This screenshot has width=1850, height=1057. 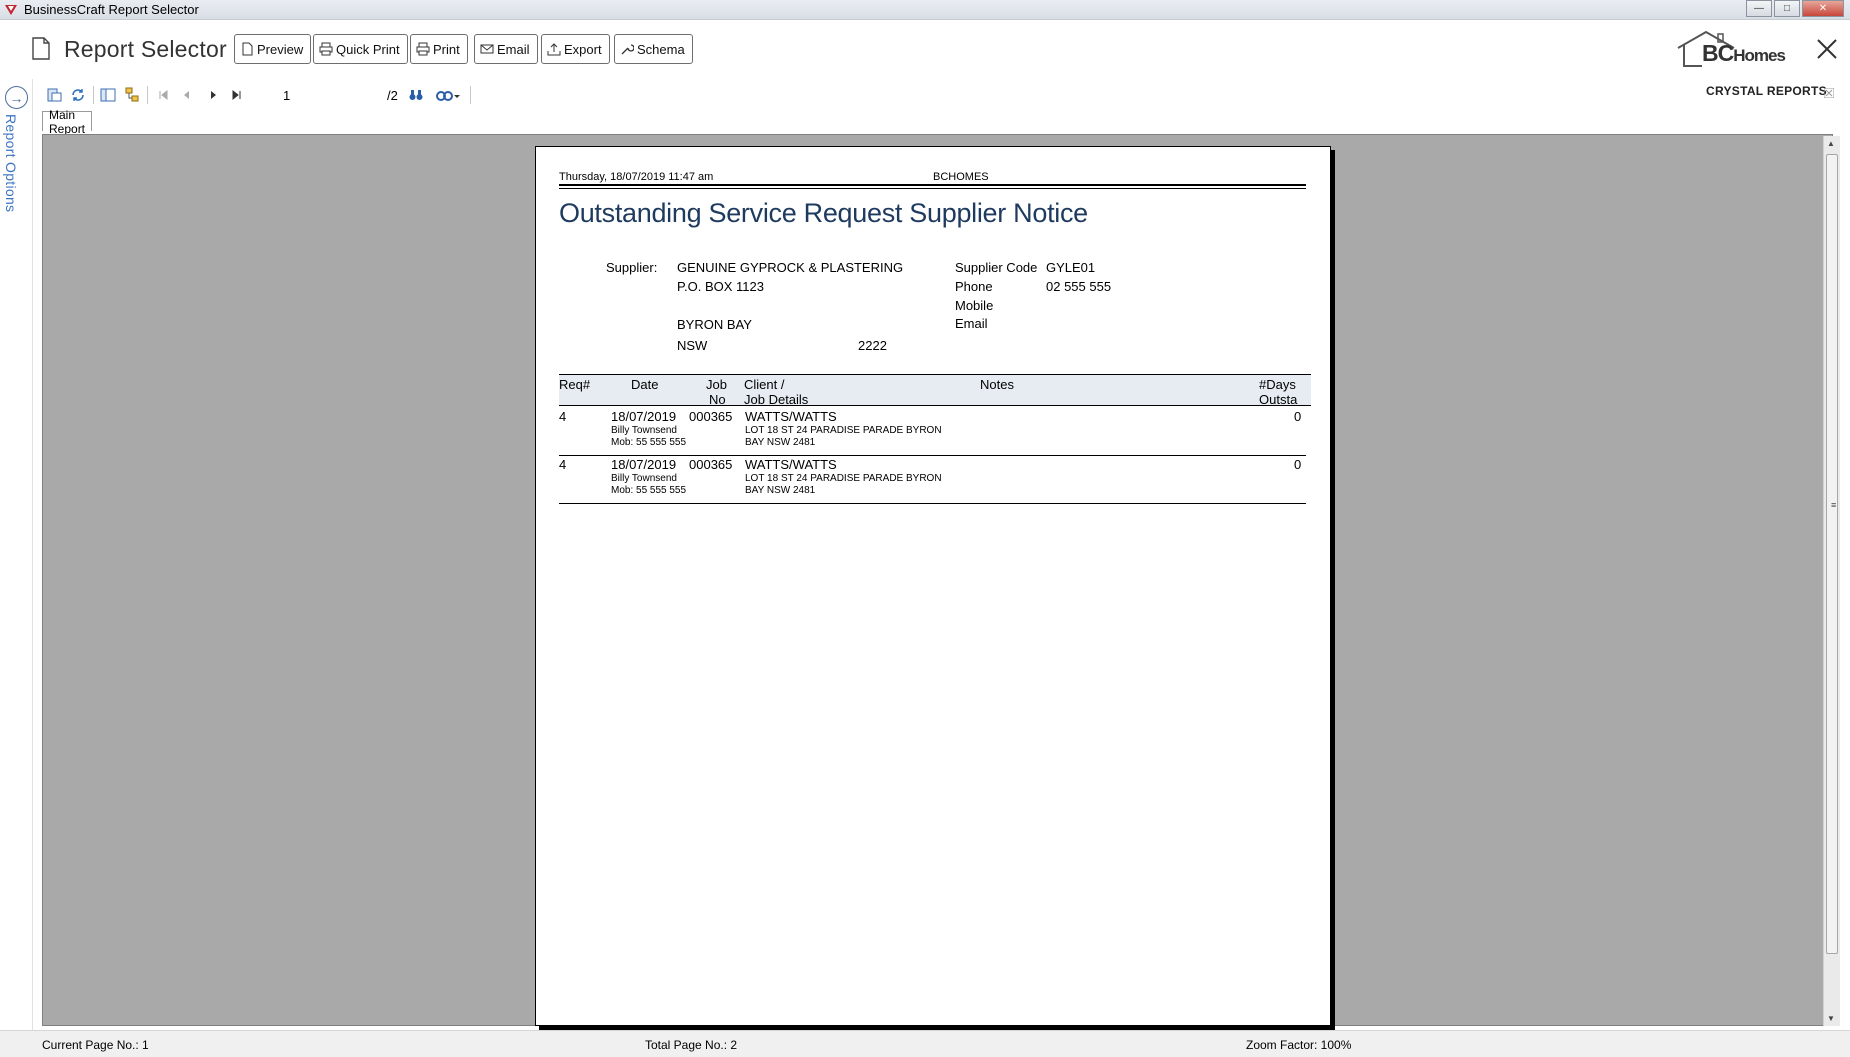 What do you see at coordinates (513, 49) in the screenshot?
I see `email-button-label: Email` at bounding box center [513, 49].